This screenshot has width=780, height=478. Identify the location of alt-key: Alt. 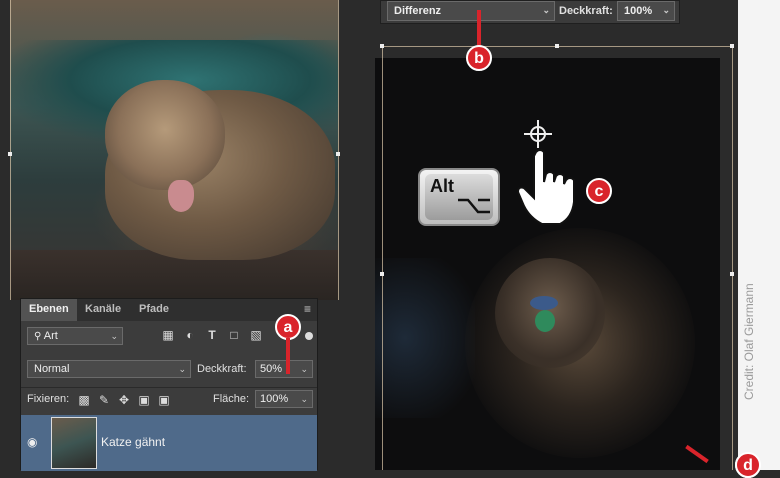
(459, 197).